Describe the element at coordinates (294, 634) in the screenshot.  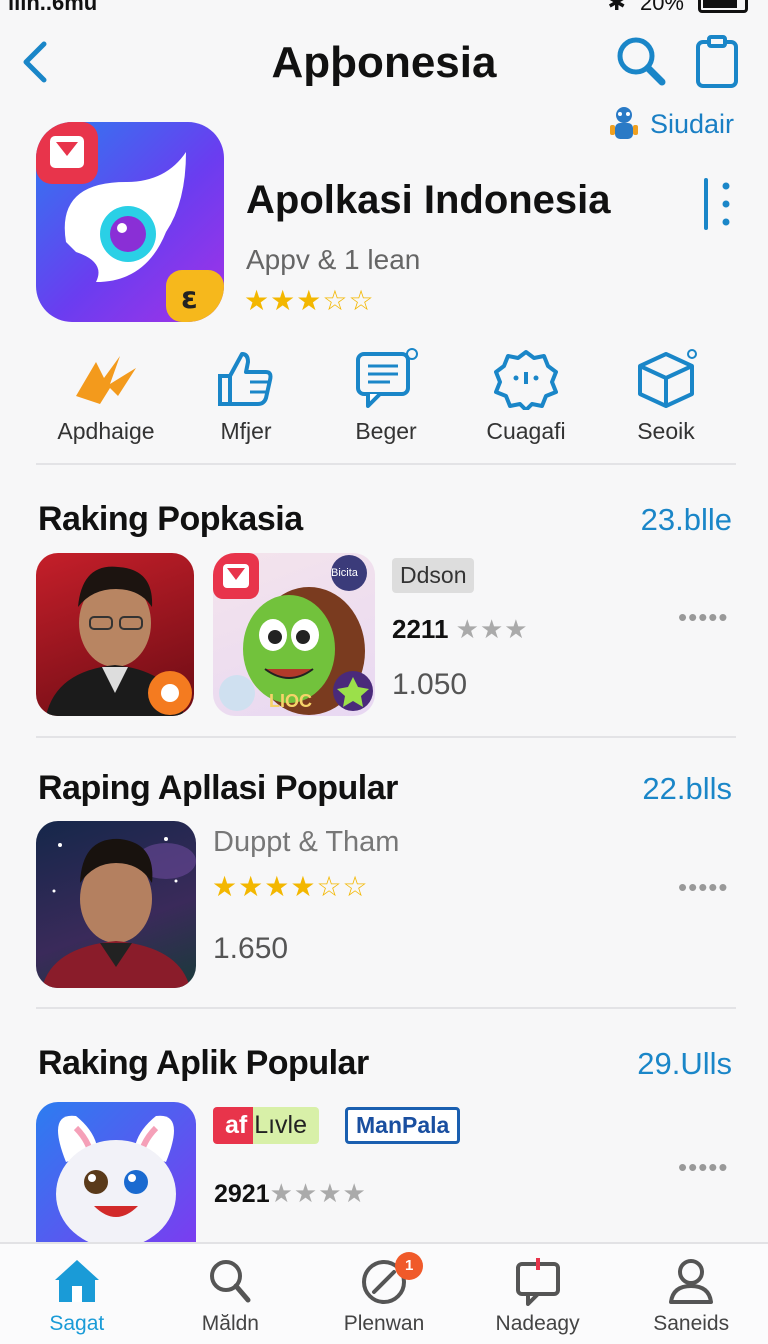
I see `app-thumbnail-frog: LIOC Bicita` at that location.